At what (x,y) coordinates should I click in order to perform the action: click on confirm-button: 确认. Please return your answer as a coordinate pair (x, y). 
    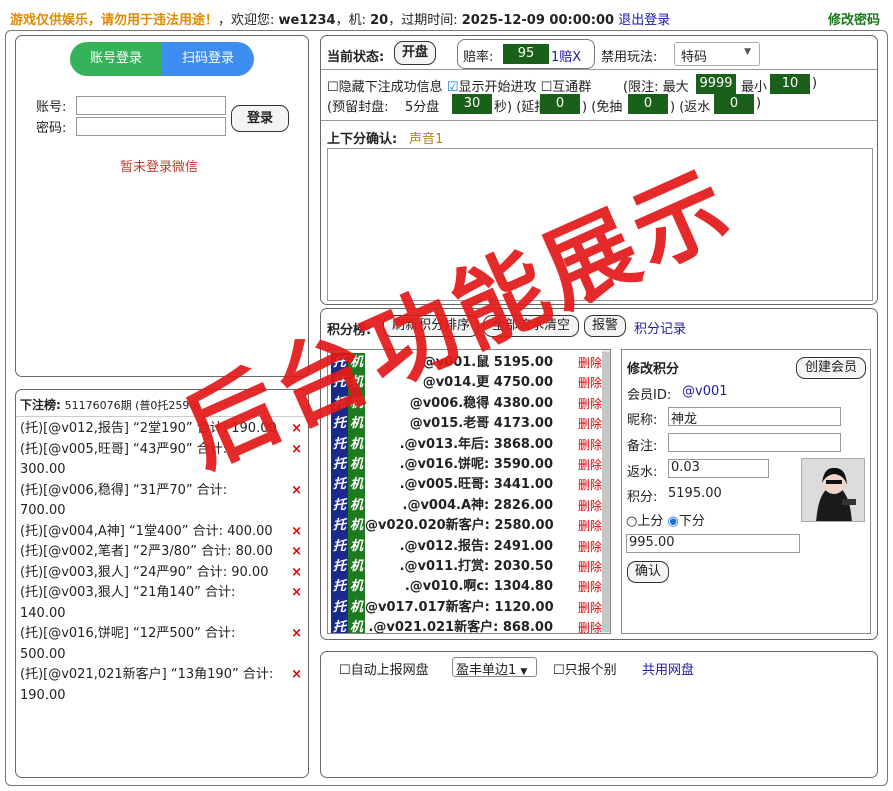
    Looking at the image, I should click on (648, 572).